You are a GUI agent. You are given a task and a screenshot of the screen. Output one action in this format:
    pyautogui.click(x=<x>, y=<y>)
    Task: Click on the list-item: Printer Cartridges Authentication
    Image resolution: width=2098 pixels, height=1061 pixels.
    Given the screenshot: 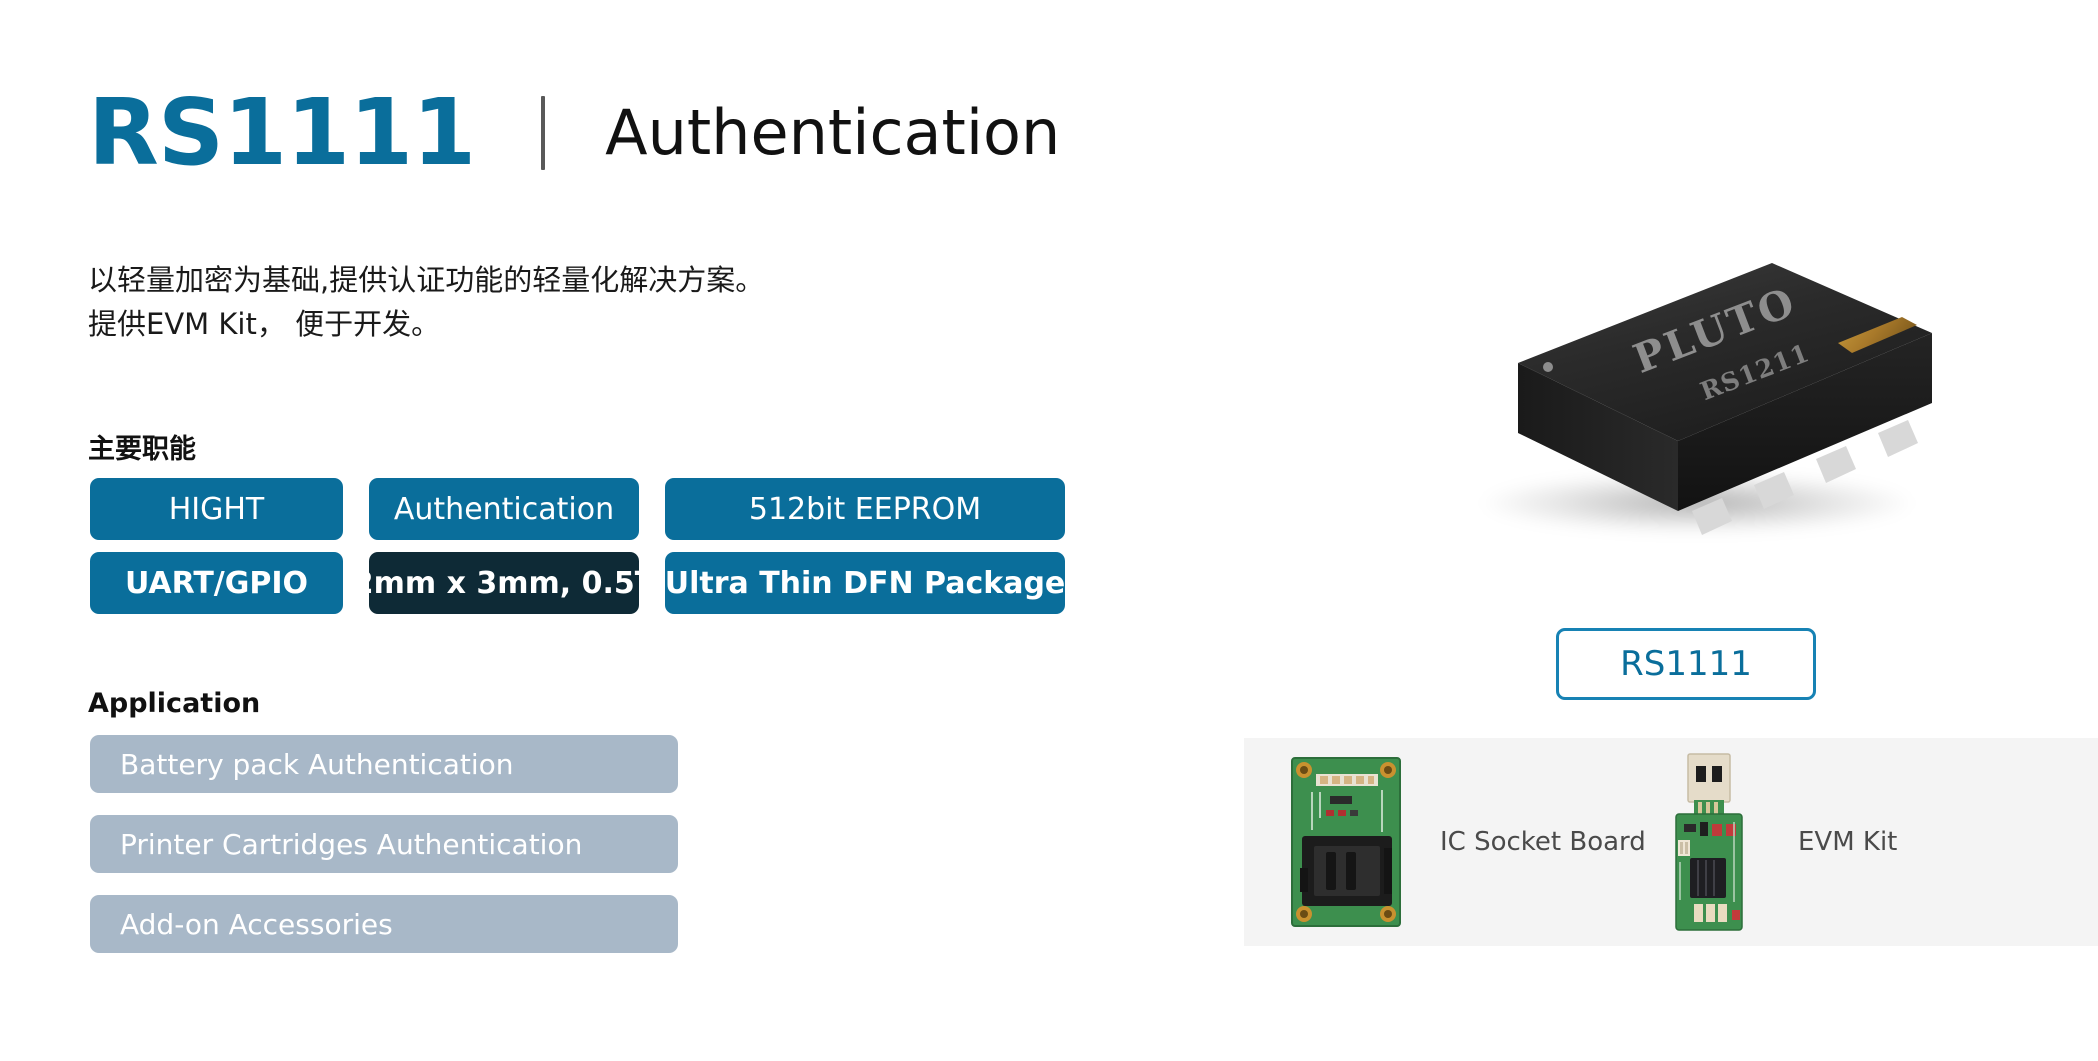 What is the action you would take?
    pyautogui.click(x=384, y=844)
    